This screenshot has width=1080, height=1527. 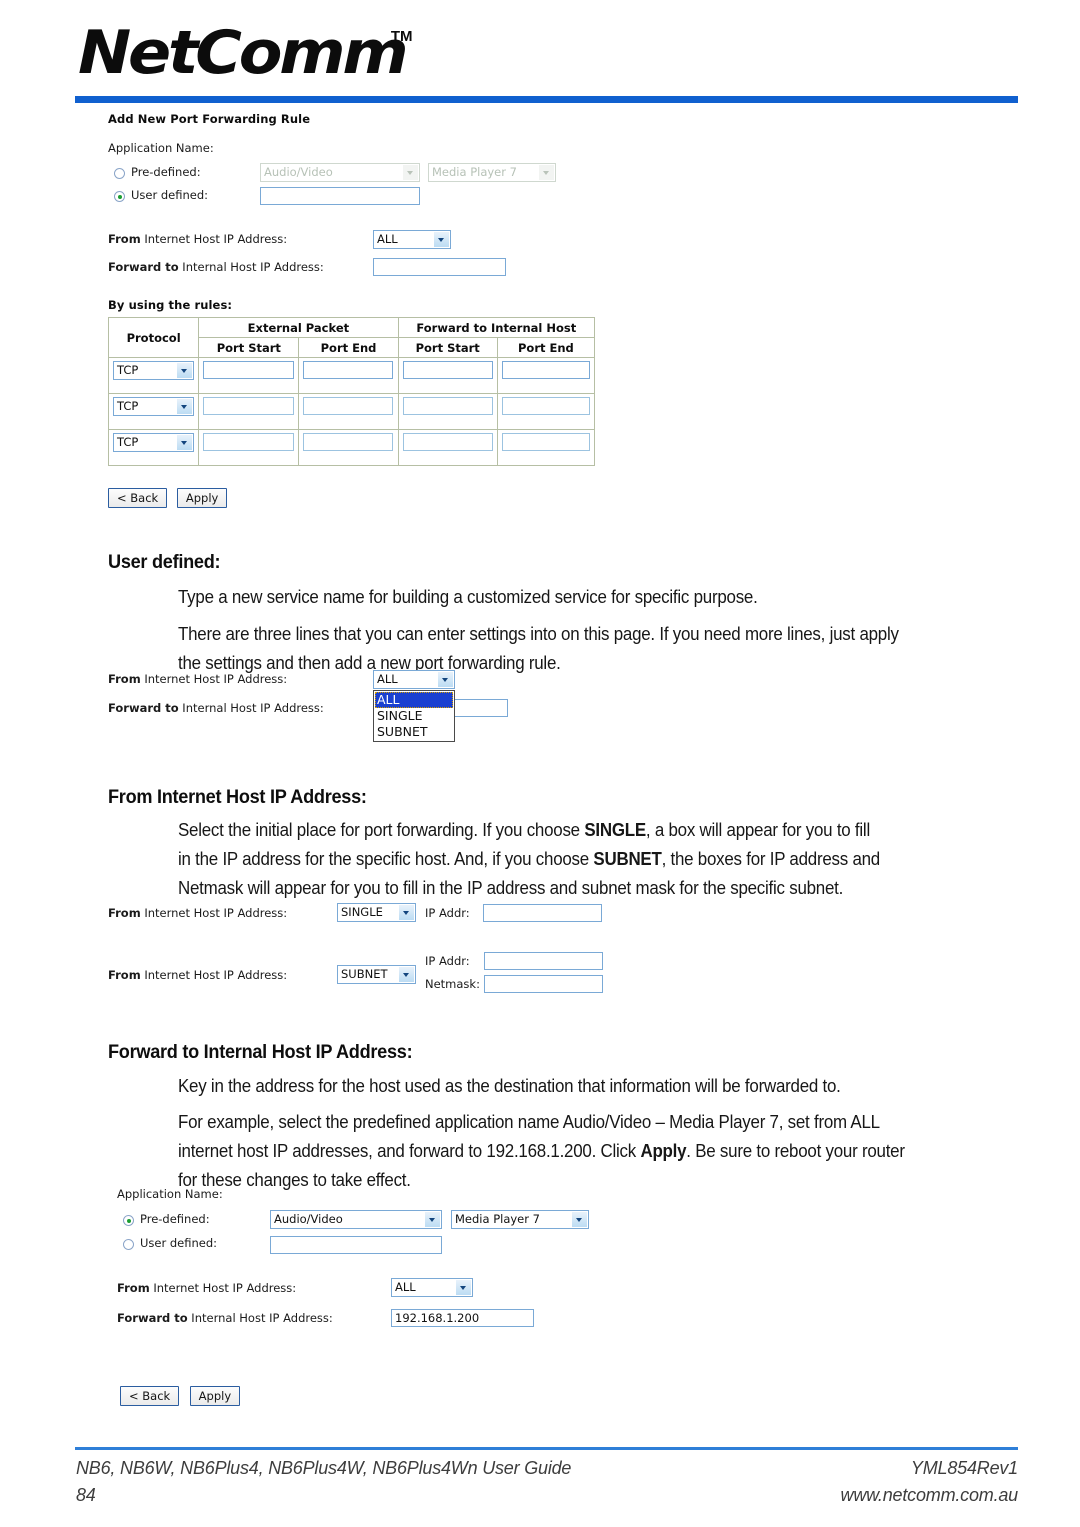 I want to click on dropdown-option-single: SINGLE, so click(x=414, y=716).